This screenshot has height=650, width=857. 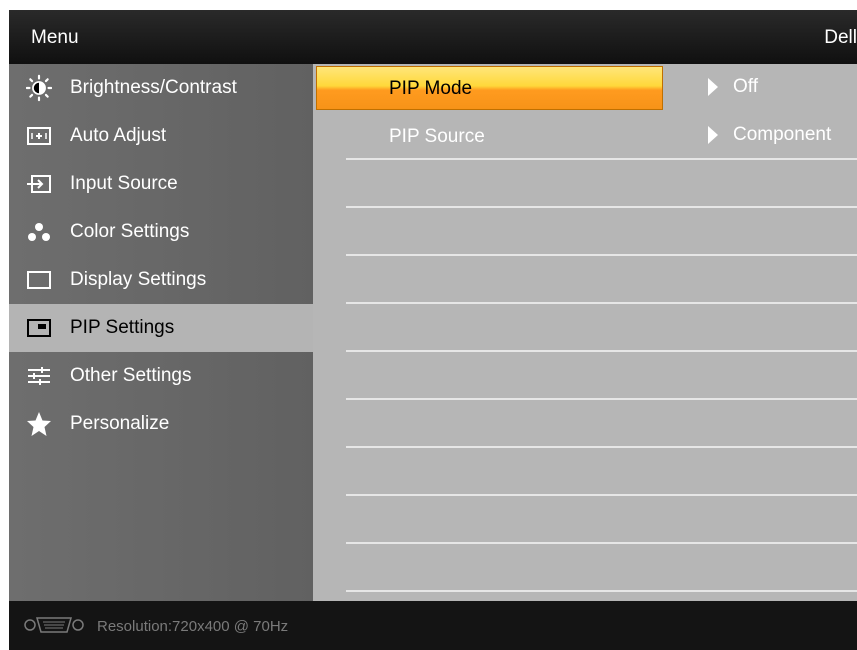 I want to click on sidebar-item-other-settings: Other Settings, so click(x=161, y=376).